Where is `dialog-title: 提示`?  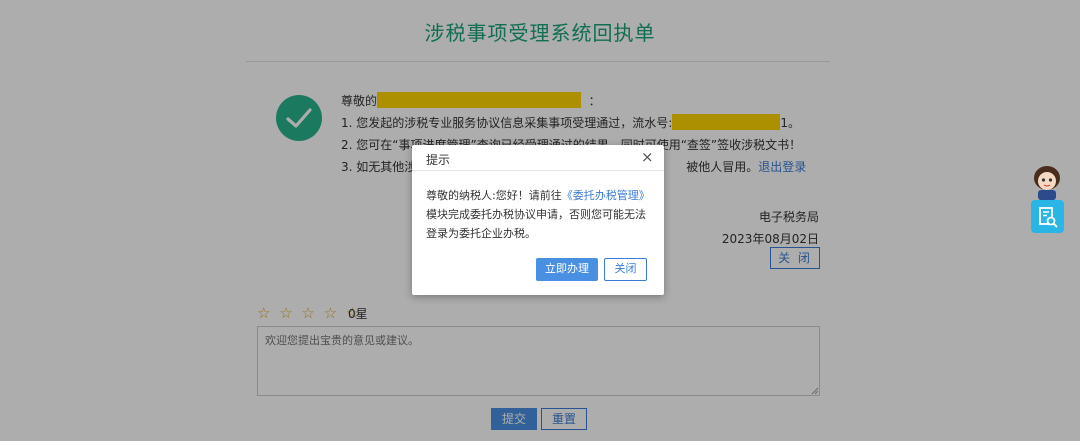
dialog-title: 提示 is located at coordinates (438, 160).